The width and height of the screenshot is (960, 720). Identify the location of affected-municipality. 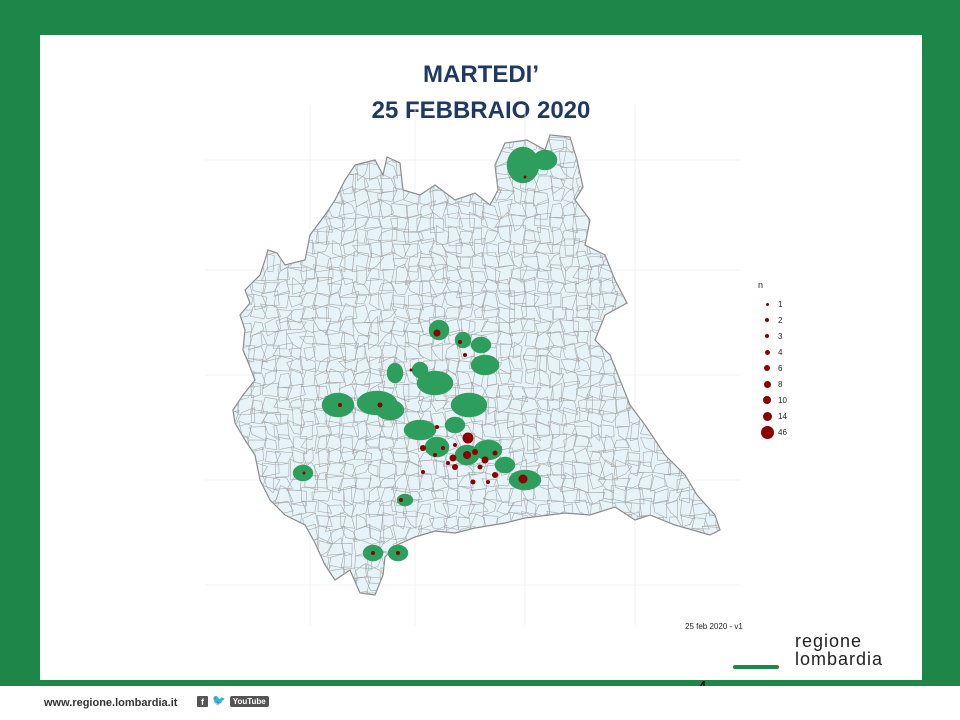
(469, 405).